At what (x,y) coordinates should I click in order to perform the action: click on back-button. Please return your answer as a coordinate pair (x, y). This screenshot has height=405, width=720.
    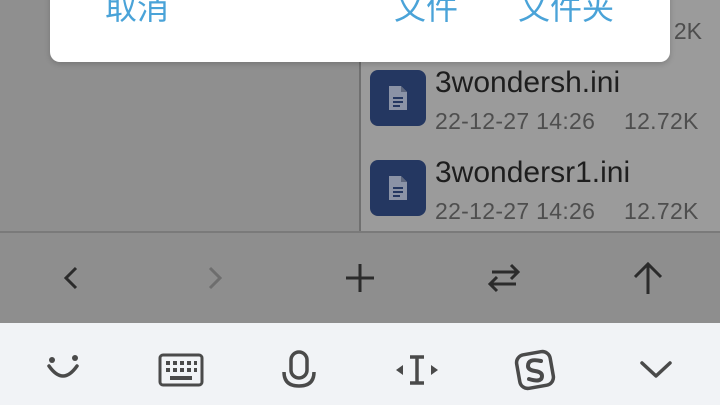
    Looking at the image, I should click on (71, 278).